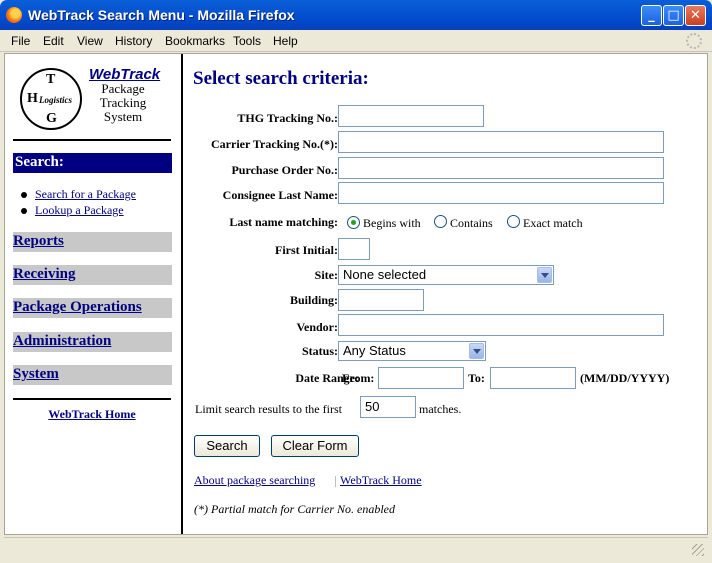  Describe the element at coordinates (133, 41) in the screenshot. I see `menu-history: History` at that location.